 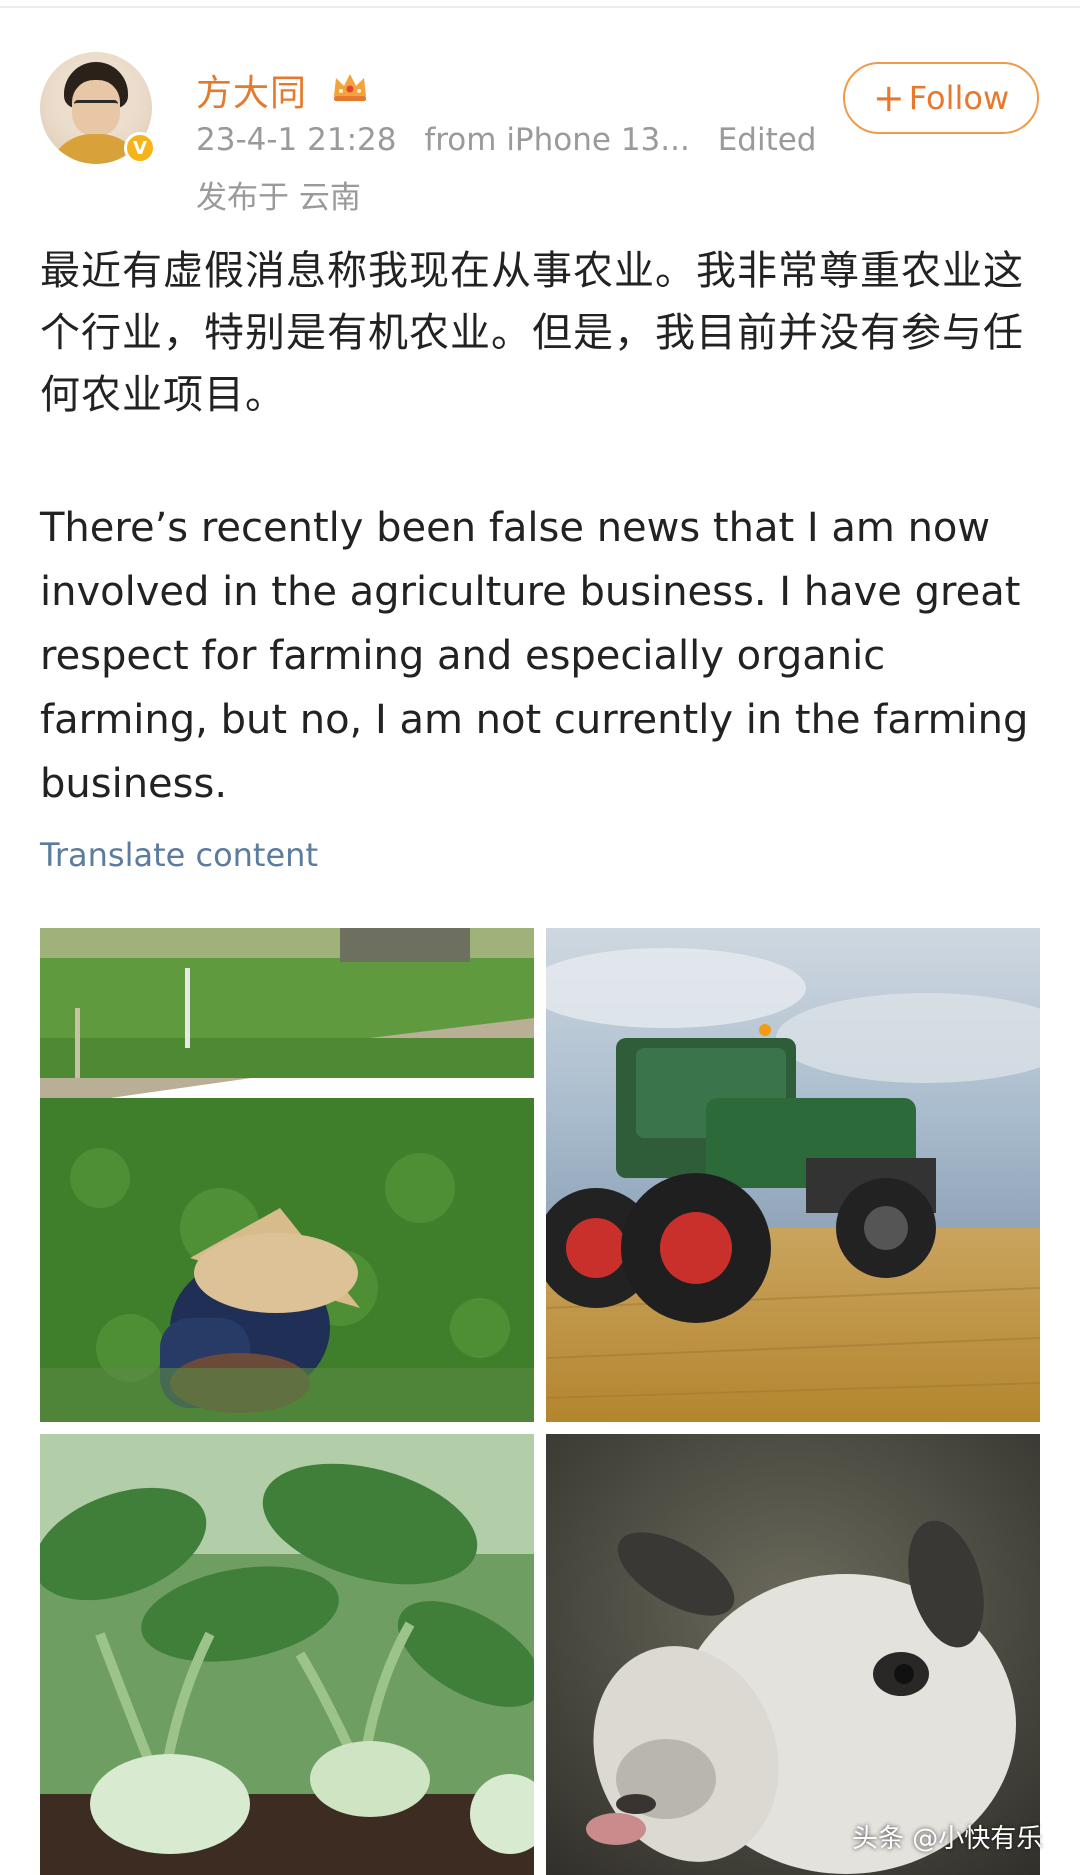 What do you see at coordinates (287, 1654) in the screenshot?
I see `post-image-kohlrabi` at bounding box center [287, 1654].